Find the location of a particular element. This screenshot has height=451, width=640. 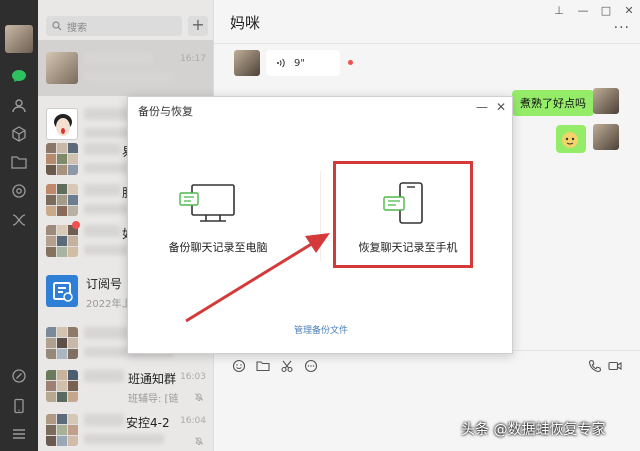

highlight-box is located at coordinates (403, 214).